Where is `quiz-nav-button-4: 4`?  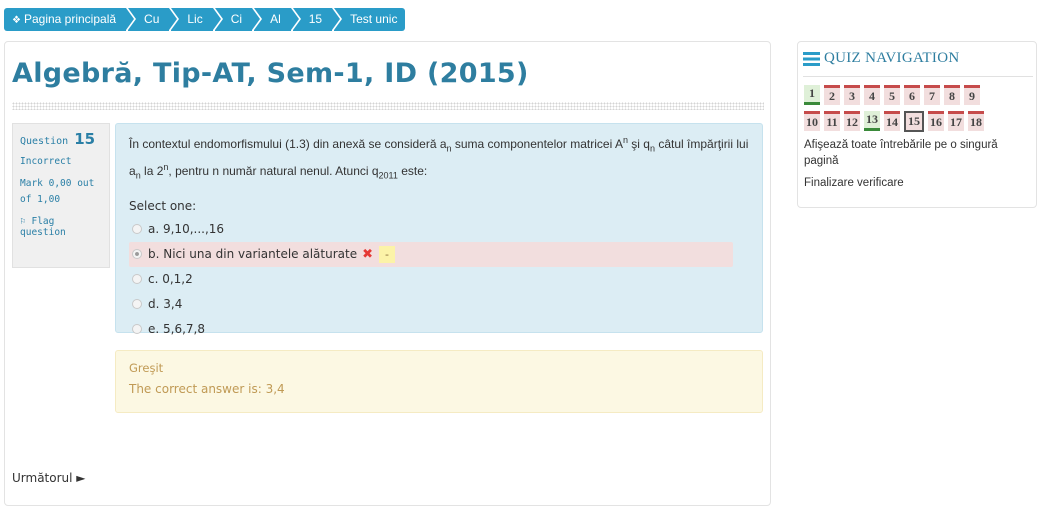
quiz-nav-button-4: 4 is located at coordinates (872, 95).